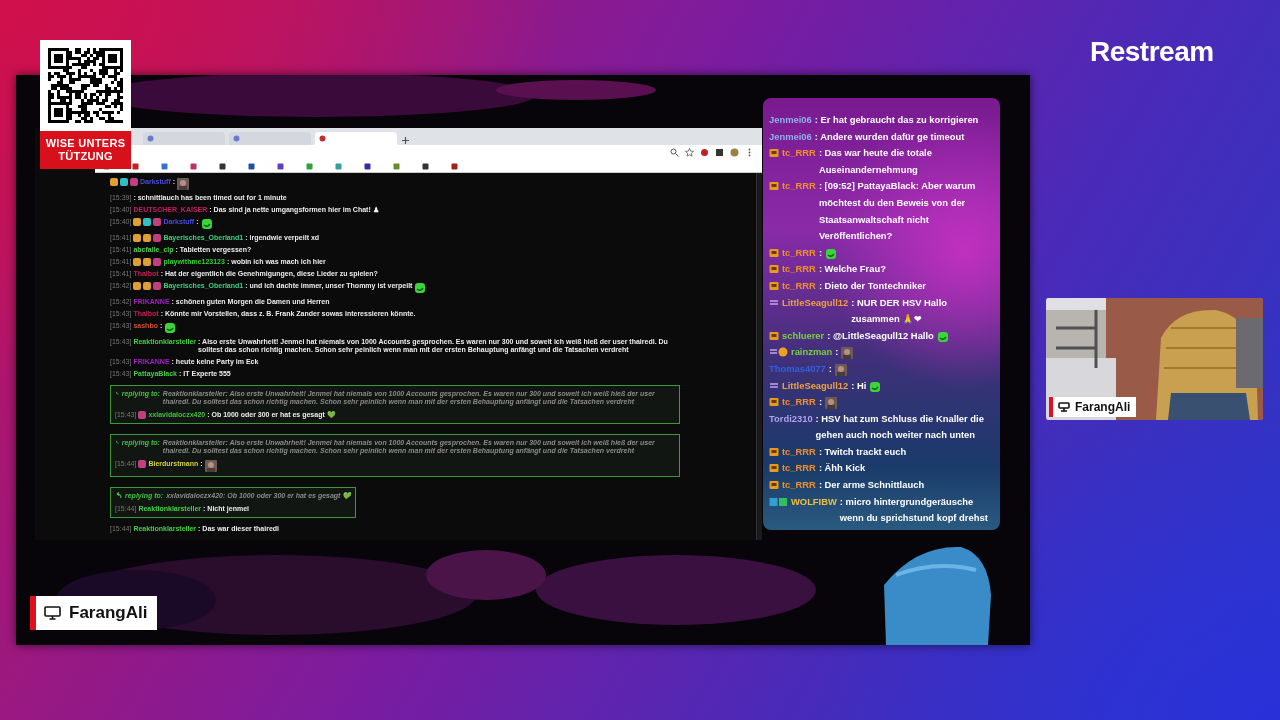 The image size is (1280, 720). Describe the element at coordinates (914, 510) in the screenshot. I see `message-text: : micro hintergrundgeräusche wenn du sprichstund kopf drehst` at that location.